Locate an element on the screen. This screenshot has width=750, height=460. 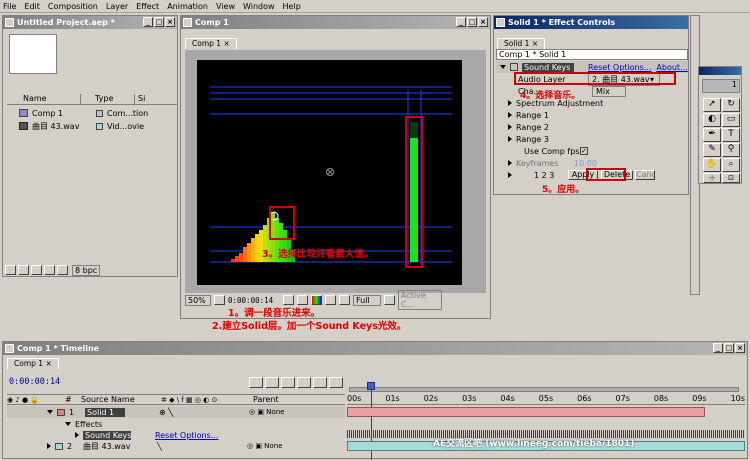
camera-tool-icon: ◐ is located at coordinates (712, 120).